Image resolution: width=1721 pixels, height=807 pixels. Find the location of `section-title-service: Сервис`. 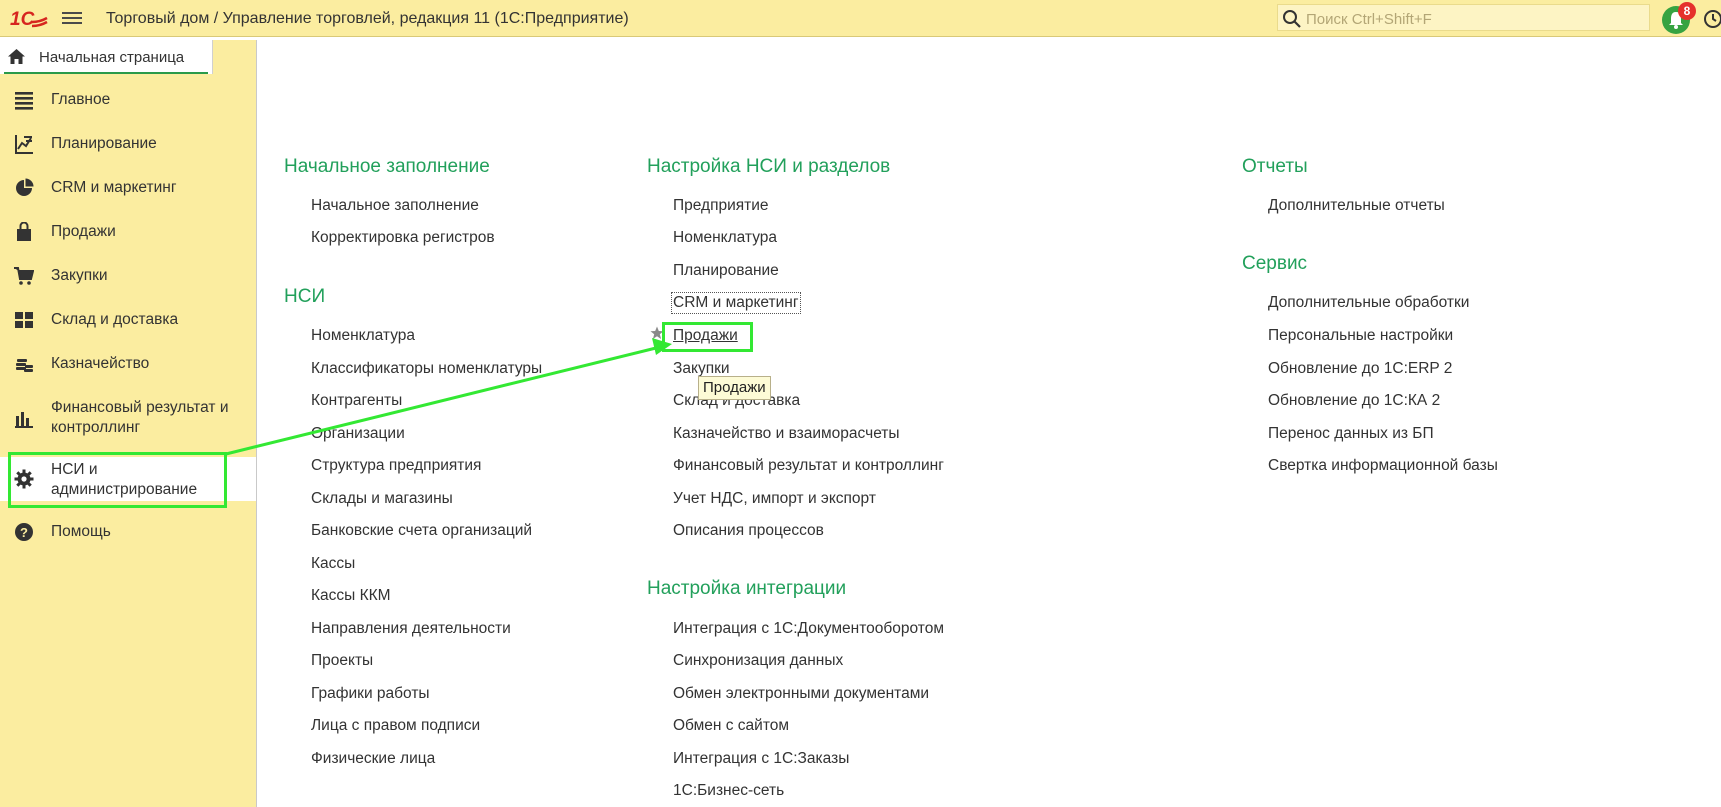

section-title-service: Сервис is located at coordinates (1275, 263).